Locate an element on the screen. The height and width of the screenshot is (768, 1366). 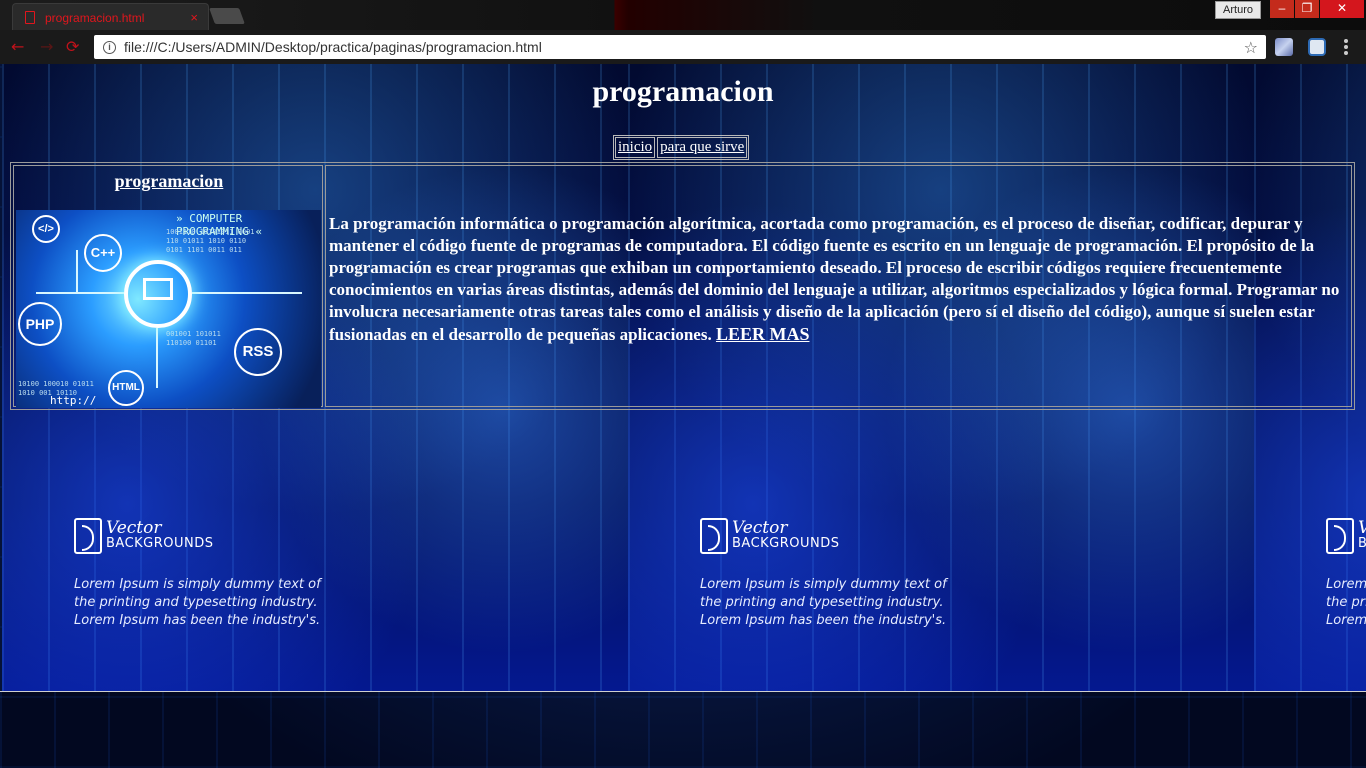
minimize-button: – is located at coordinates (1282, 9).